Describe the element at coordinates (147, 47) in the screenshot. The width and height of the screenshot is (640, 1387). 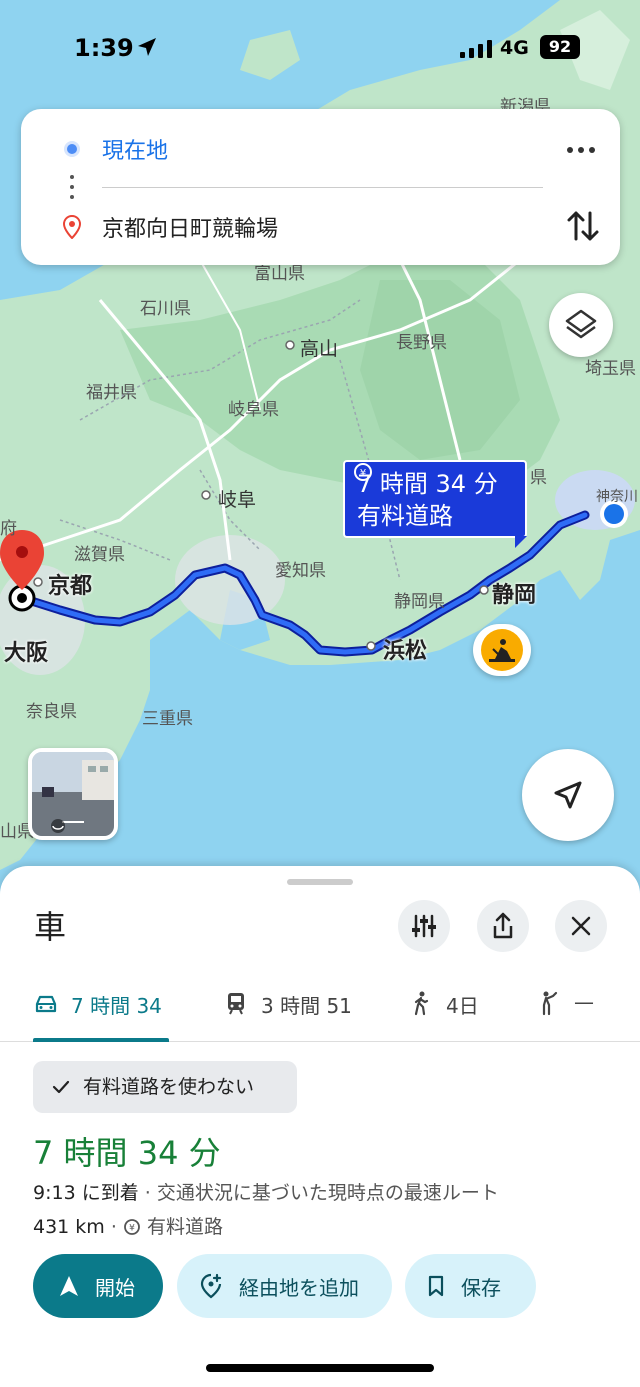
I see `location-arrow-icon` at that location.